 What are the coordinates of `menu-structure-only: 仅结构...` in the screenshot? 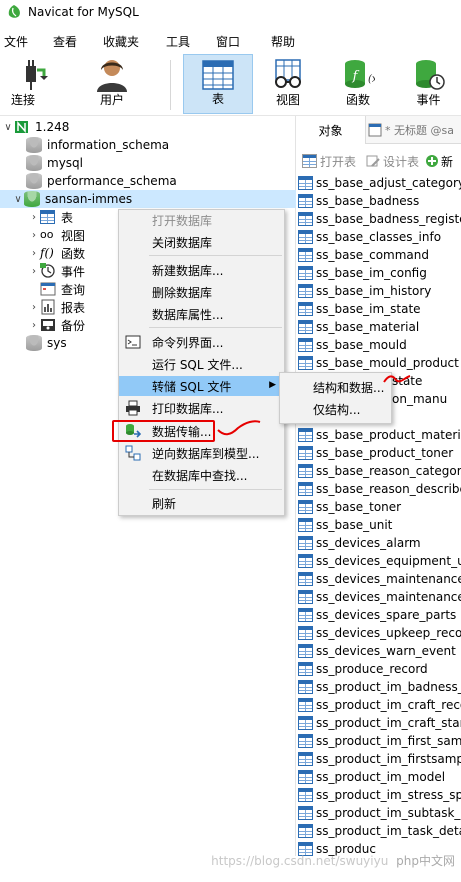 It's located at (335, 409).